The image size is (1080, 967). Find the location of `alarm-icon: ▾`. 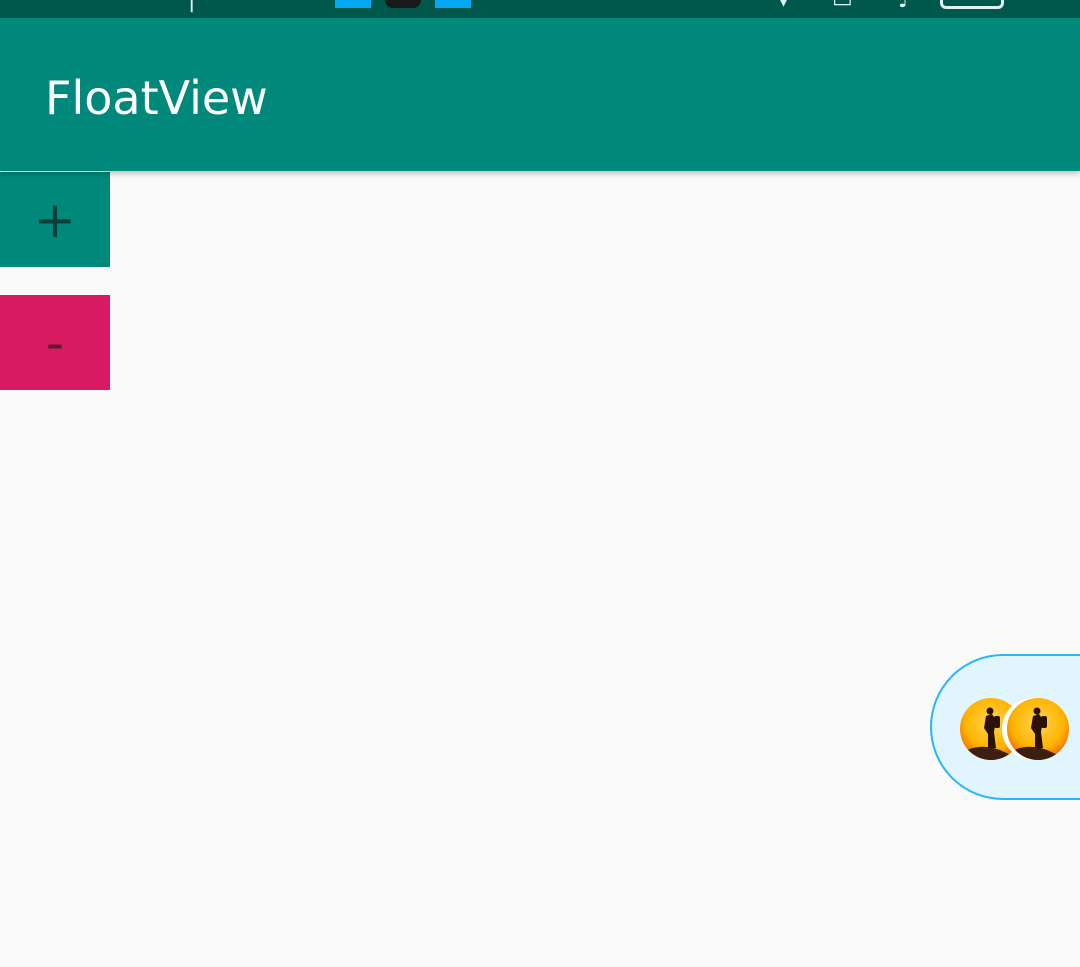

alarm-icon: ▾ is located at coordinates (784, 6).